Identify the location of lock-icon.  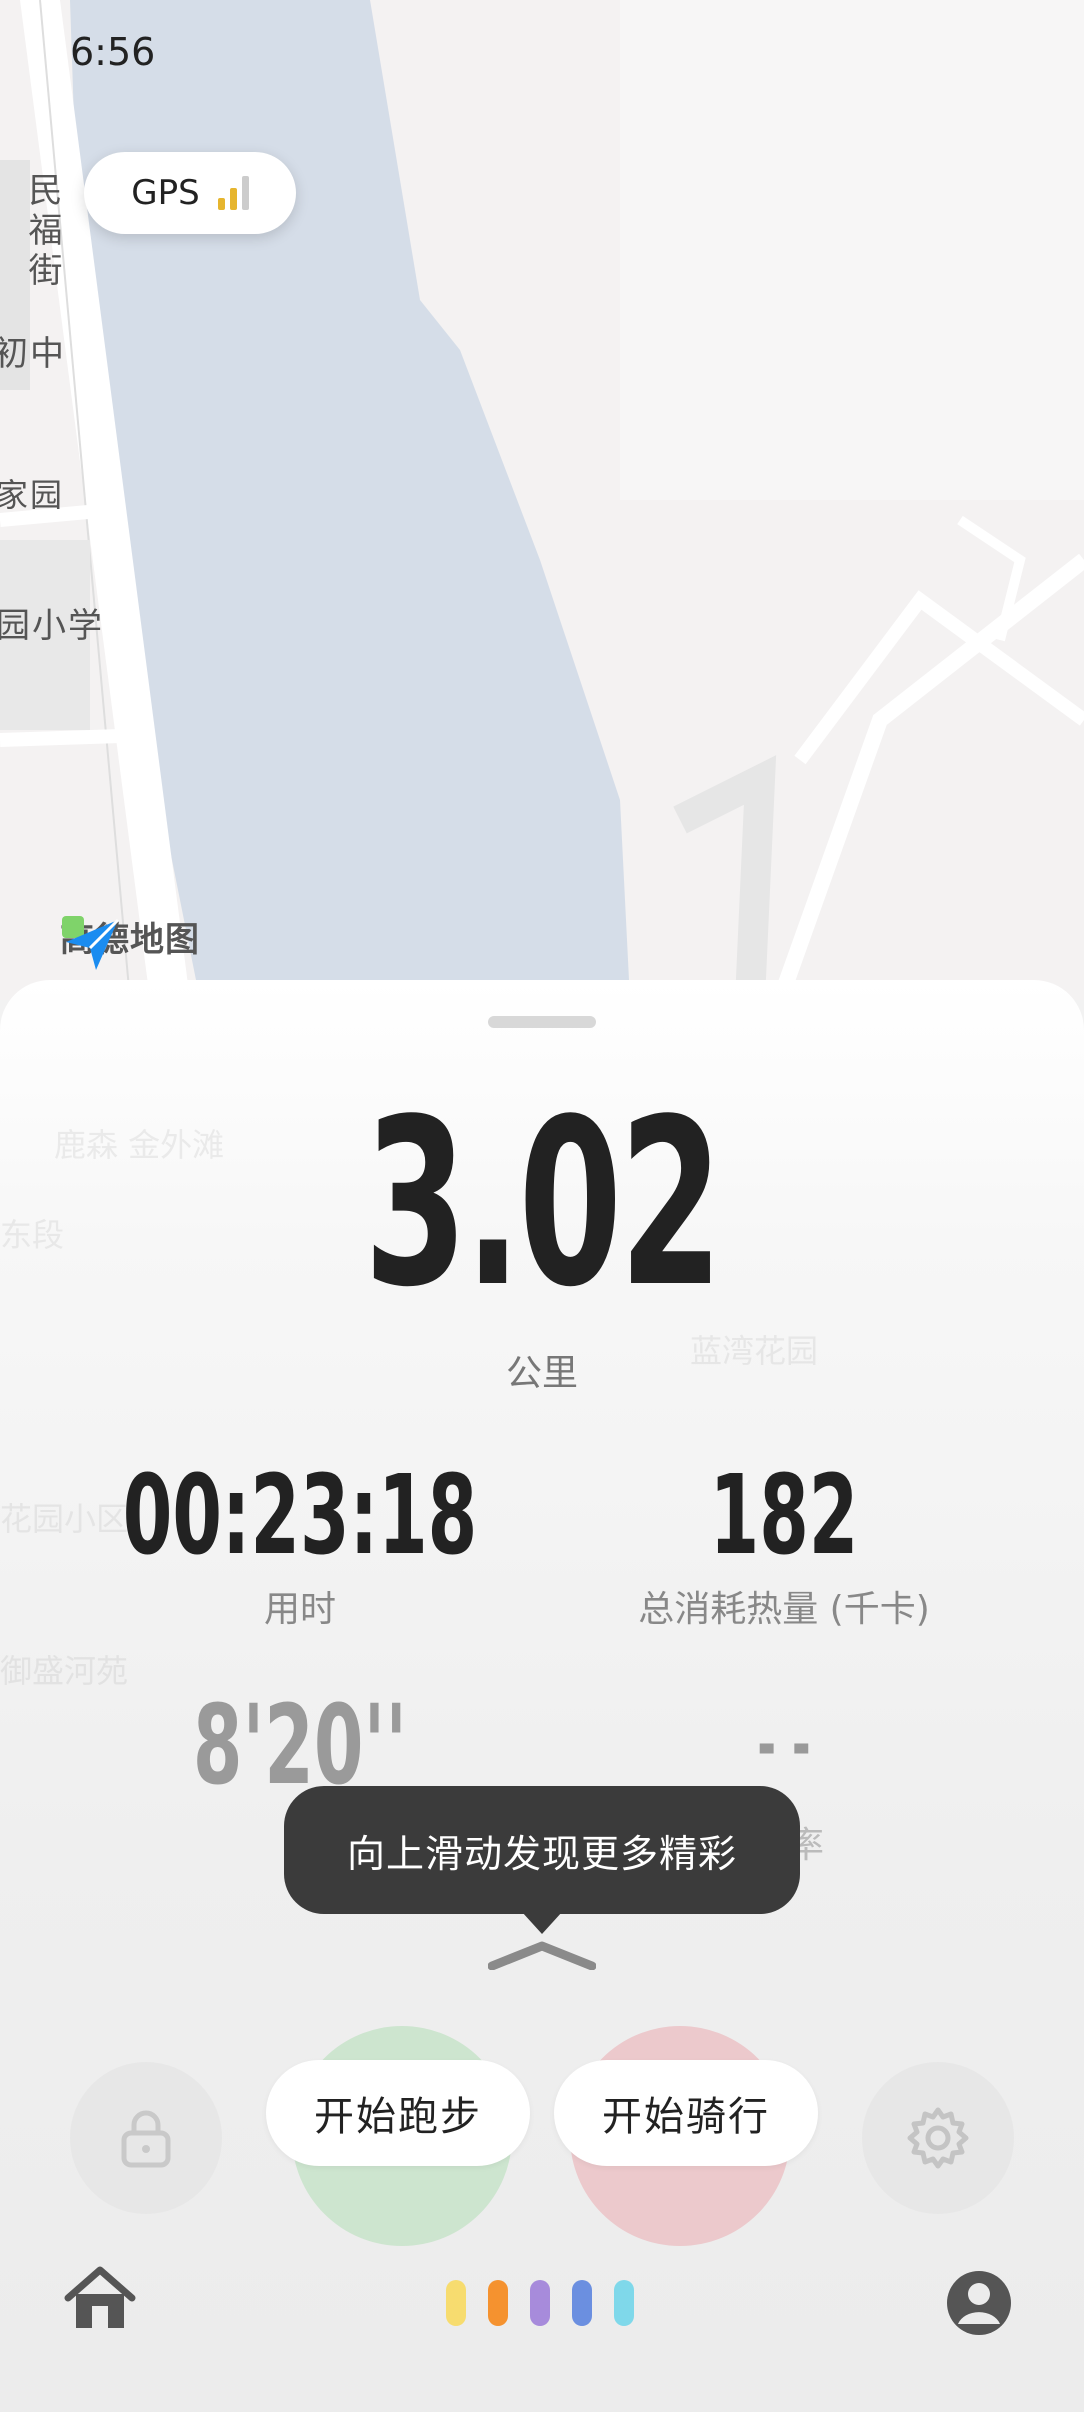
(146, 2139).